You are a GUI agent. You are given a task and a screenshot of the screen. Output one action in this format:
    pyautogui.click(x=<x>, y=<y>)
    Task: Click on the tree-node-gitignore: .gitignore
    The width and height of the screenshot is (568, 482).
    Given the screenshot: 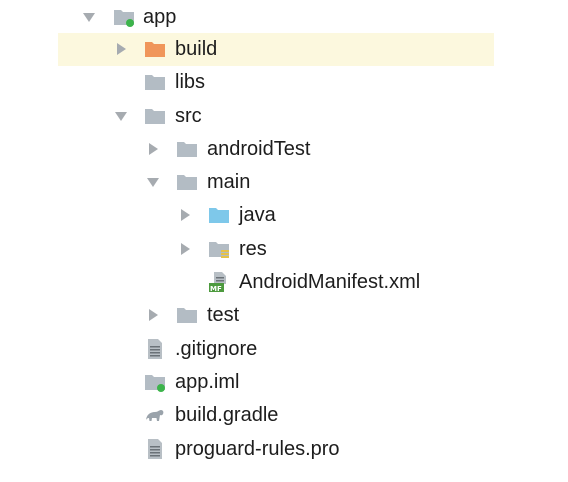 What is the action you would take?
    pyautogui.click(x=284, y=349)
    